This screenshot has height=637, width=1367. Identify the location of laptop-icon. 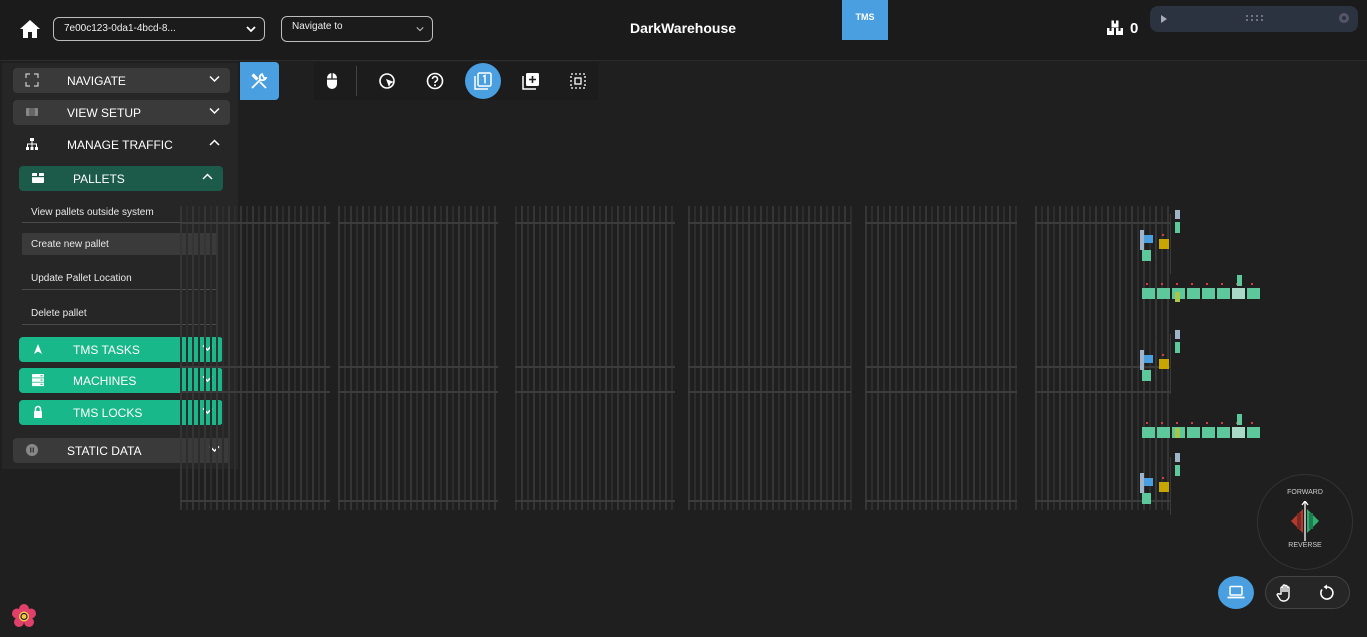
(1236, 592).